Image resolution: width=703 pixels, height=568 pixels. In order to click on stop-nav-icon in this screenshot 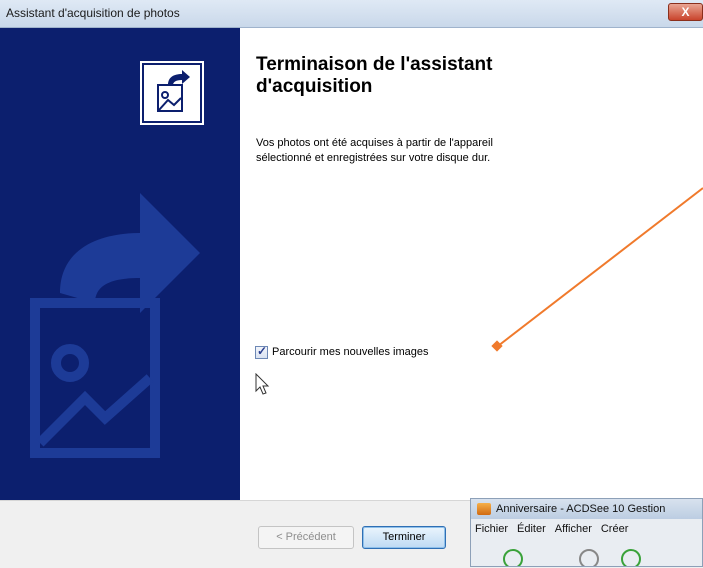, I will do `click(589, 557)`.